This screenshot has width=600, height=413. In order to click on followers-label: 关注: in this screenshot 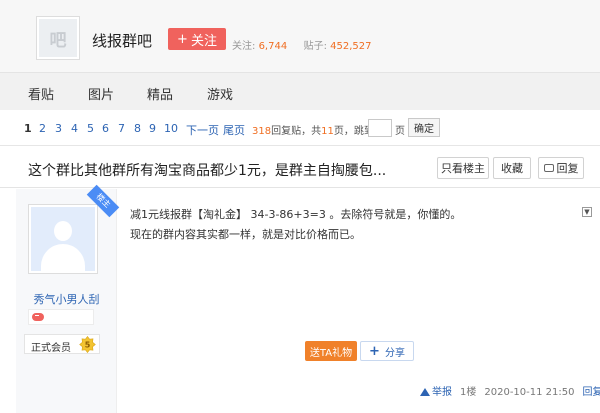, I will do `click(244, 46)`.